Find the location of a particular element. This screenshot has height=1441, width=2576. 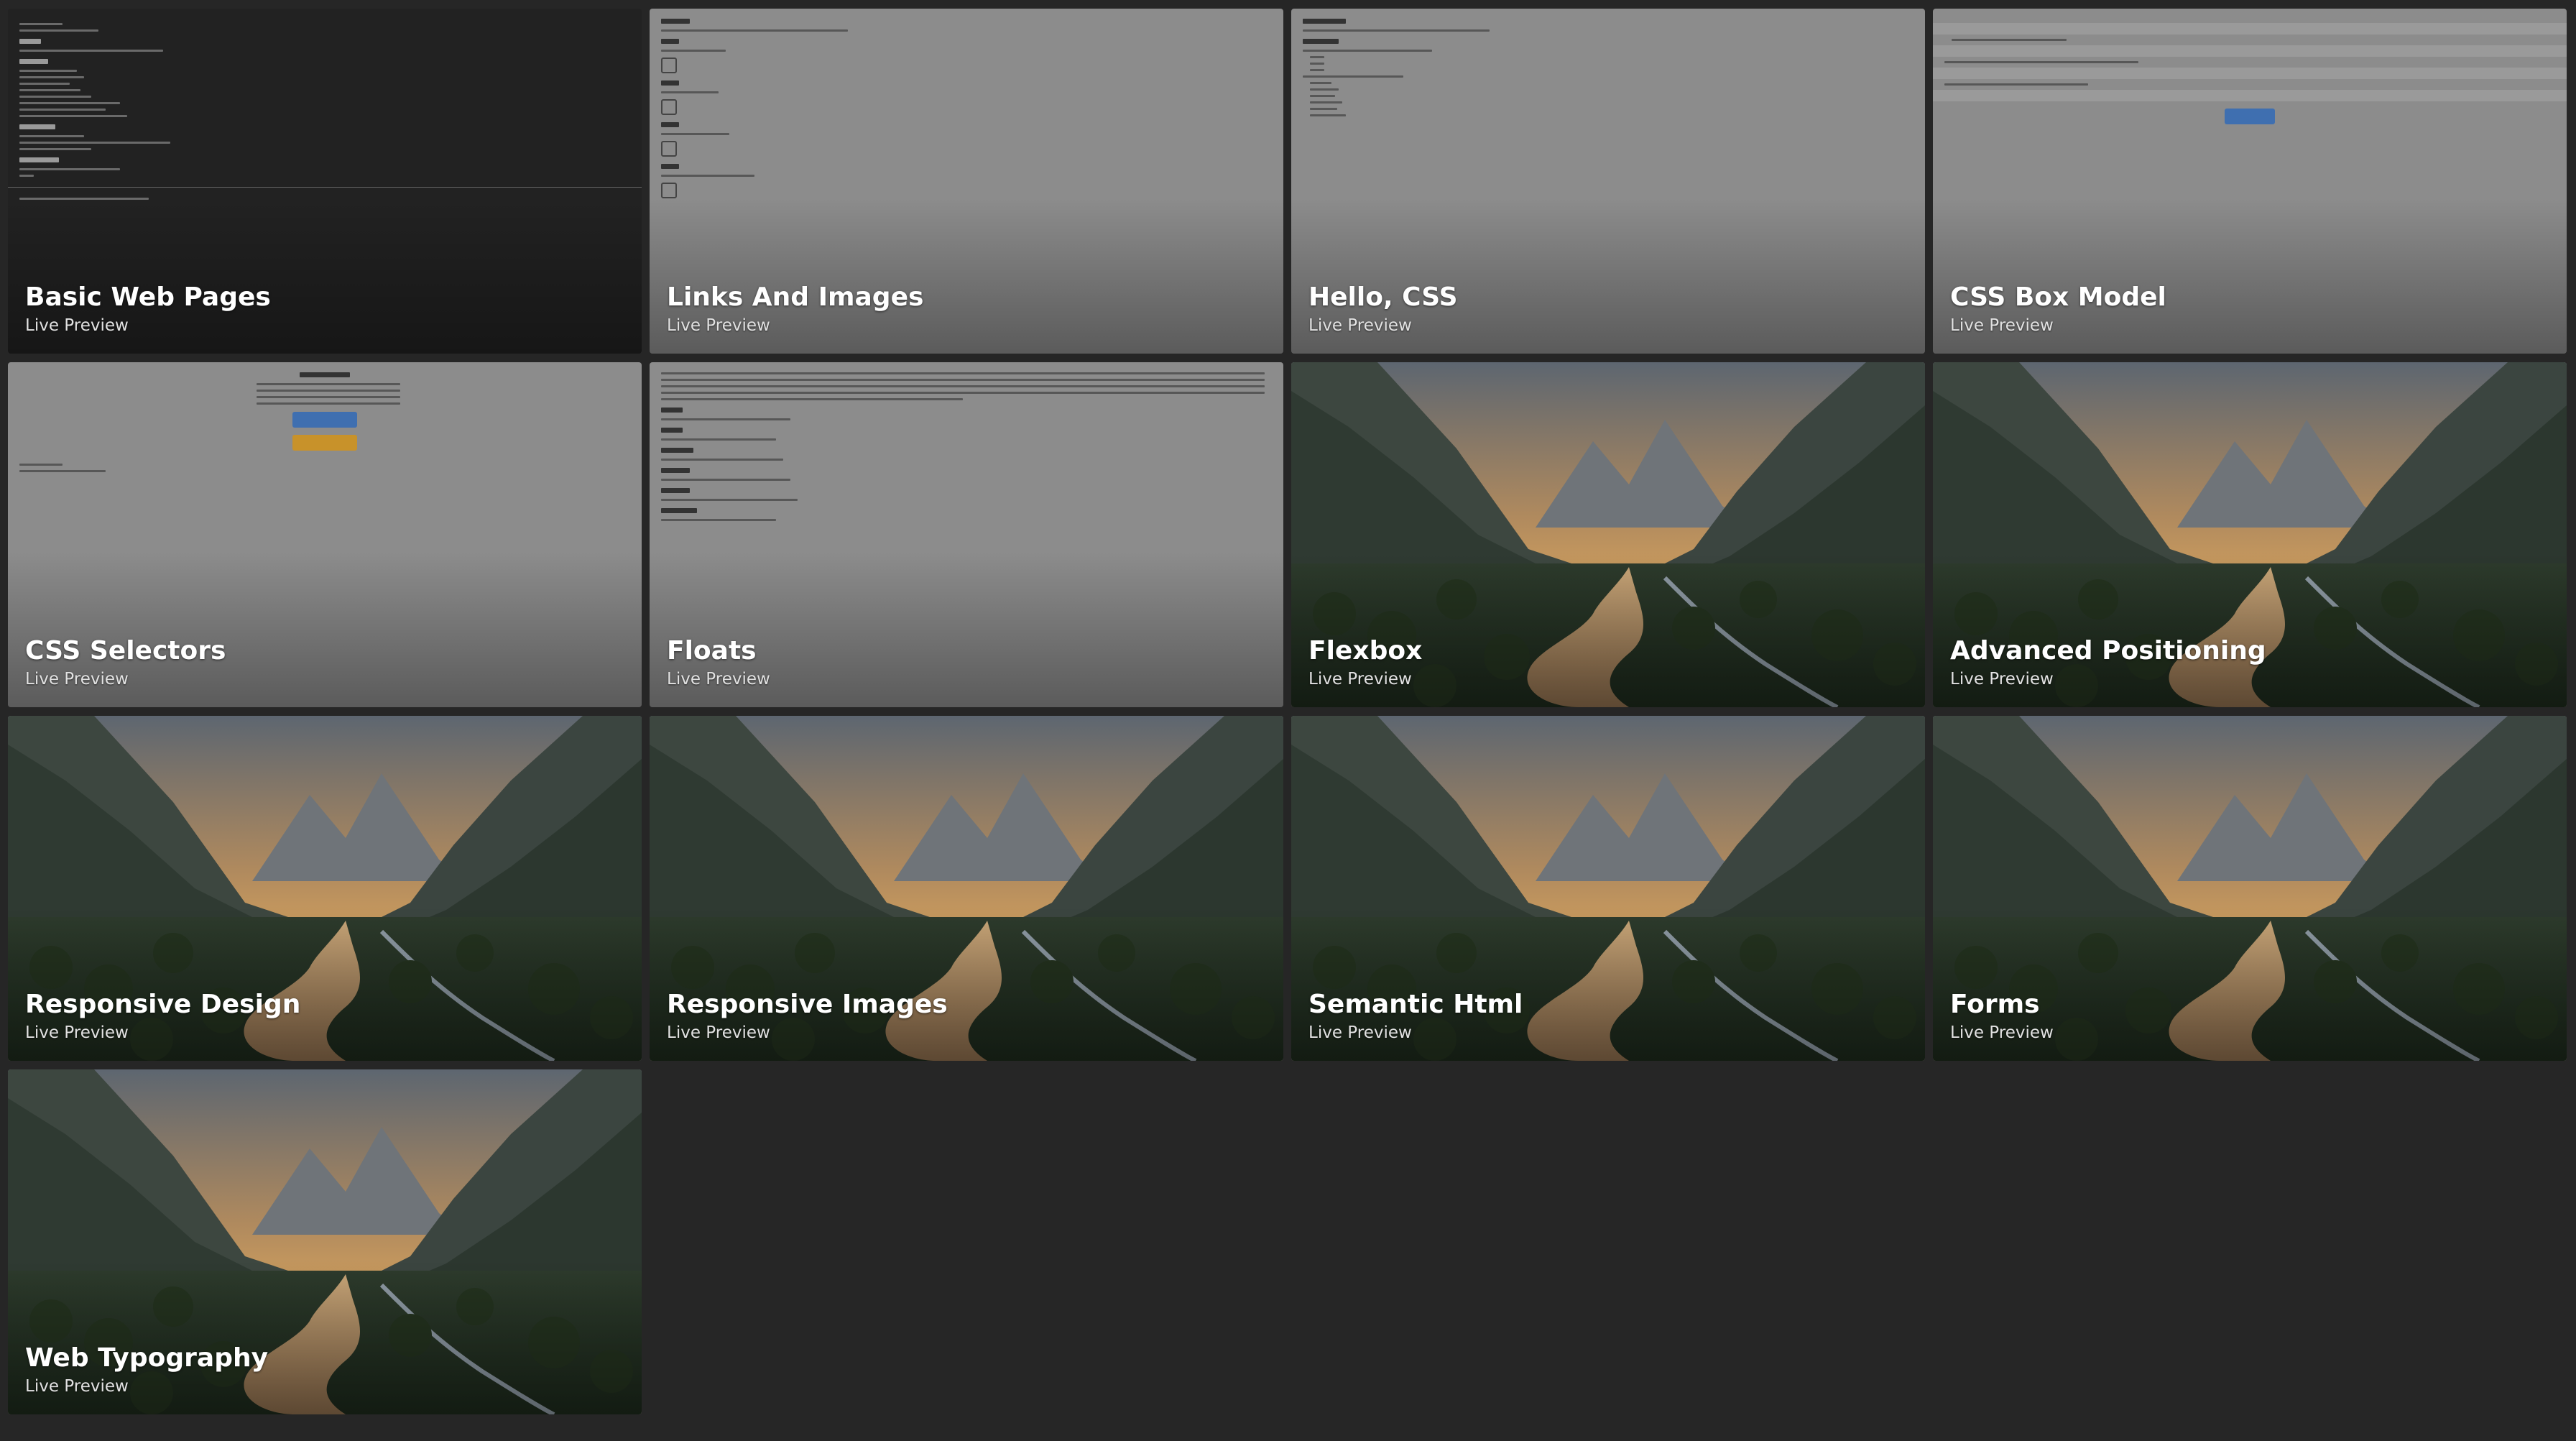

project-card-semantic-html: Semantic Html Live Preview is located at coordinates (1608, 888).